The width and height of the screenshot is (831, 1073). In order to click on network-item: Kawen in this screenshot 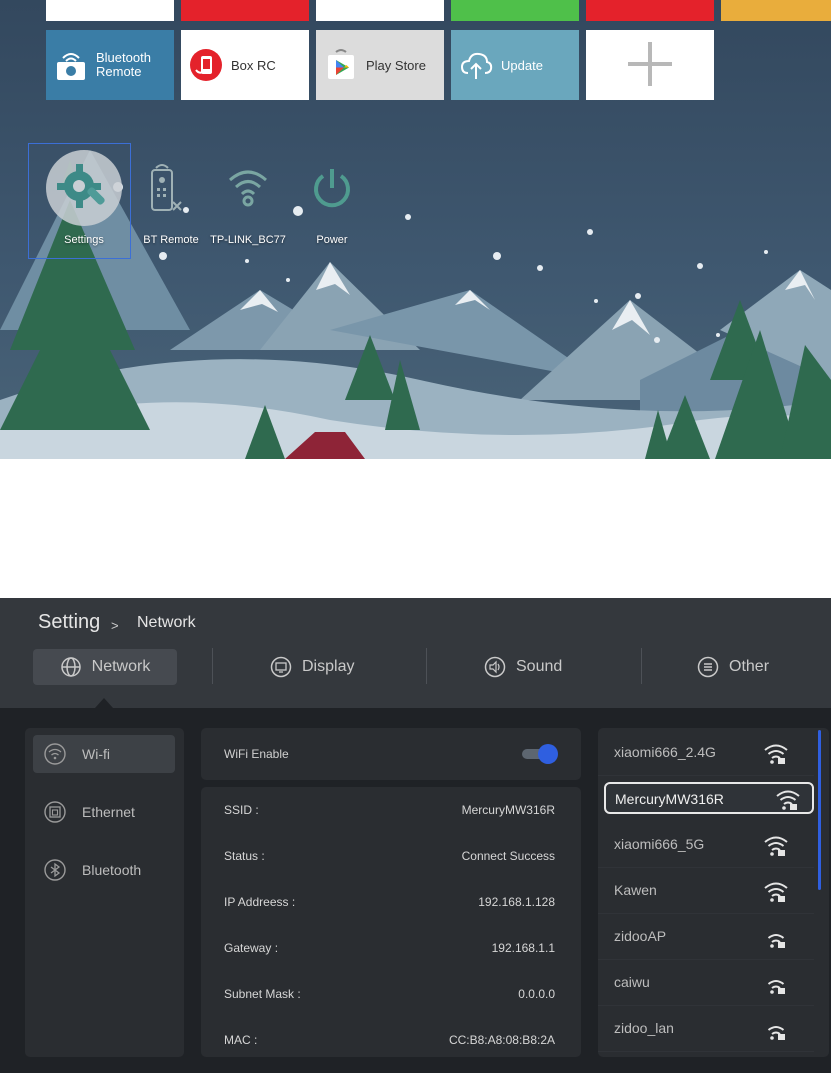, I will do `click(706, 891)`.